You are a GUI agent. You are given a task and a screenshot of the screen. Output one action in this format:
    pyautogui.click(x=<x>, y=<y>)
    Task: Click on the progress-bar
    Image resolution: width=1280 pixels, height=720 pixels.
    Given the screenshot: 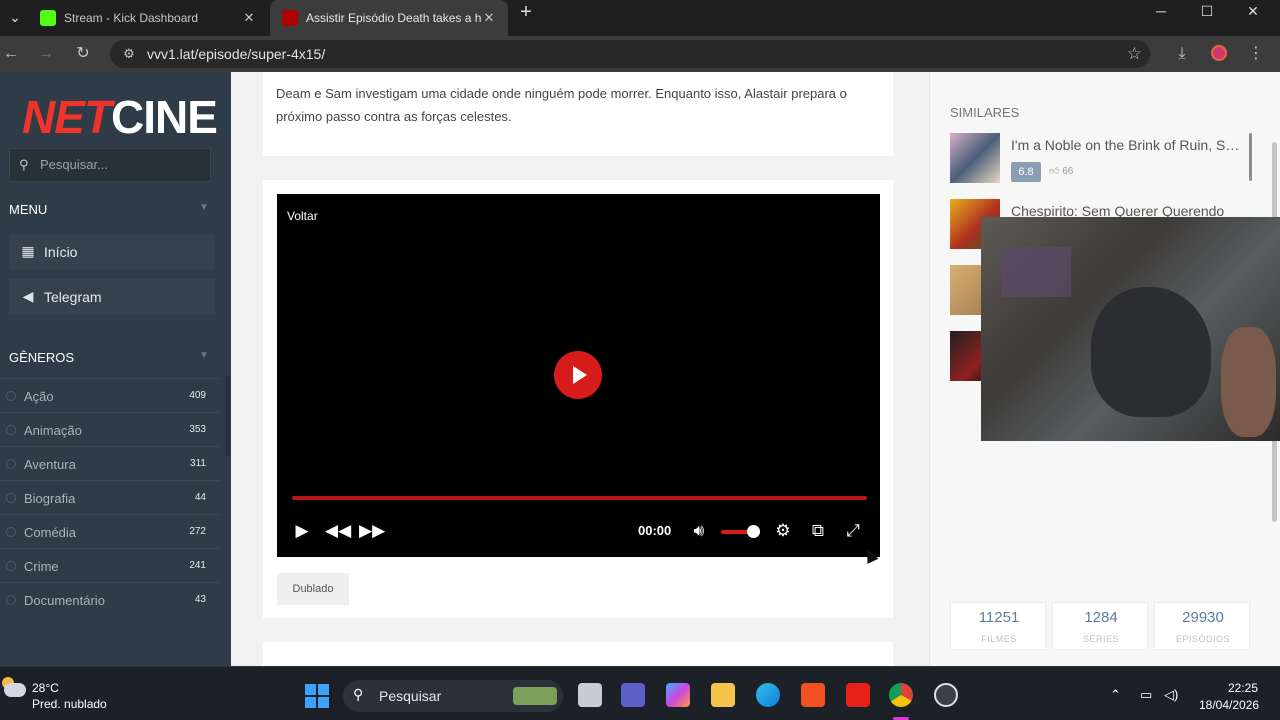 What is the action you would take?
    pyautogui.click(x=579, y=498)
    